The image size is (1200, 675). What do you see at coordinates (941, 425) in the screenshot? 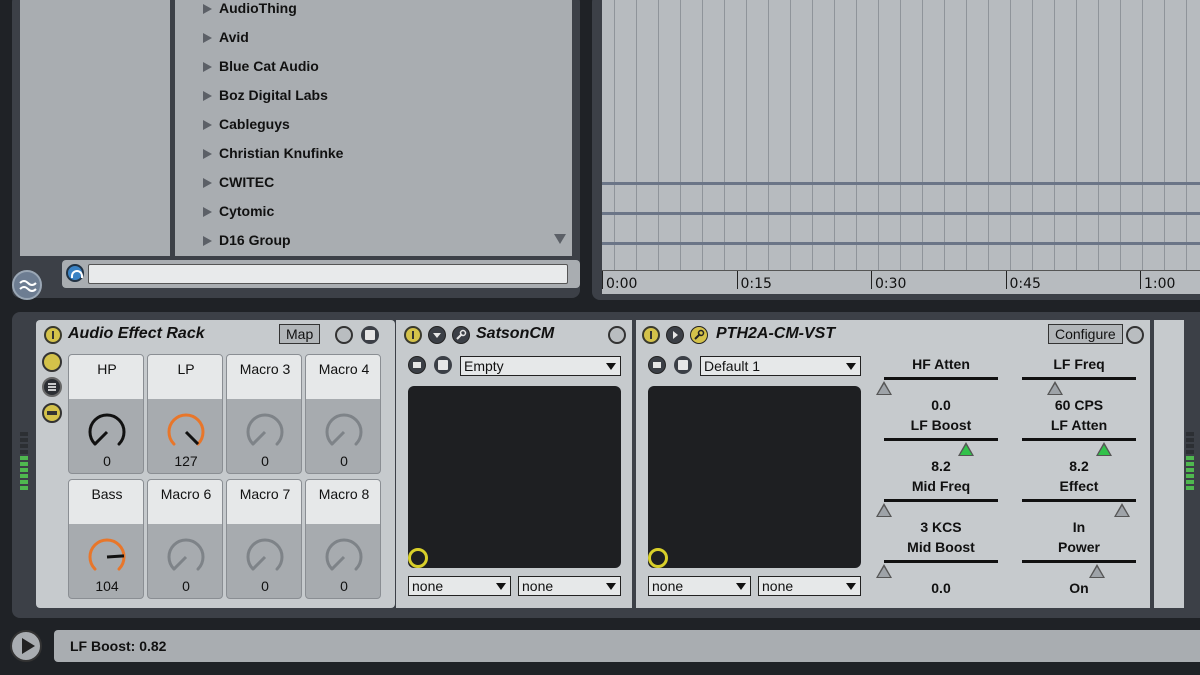
I see `param-label: LF Boost` at bounding box center [941, 425].